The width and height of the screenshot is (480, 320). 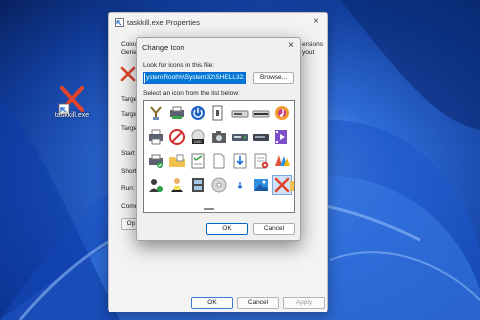 I want to click on properties-title: taskkill.exe Properties, so click(x=163, y=22).